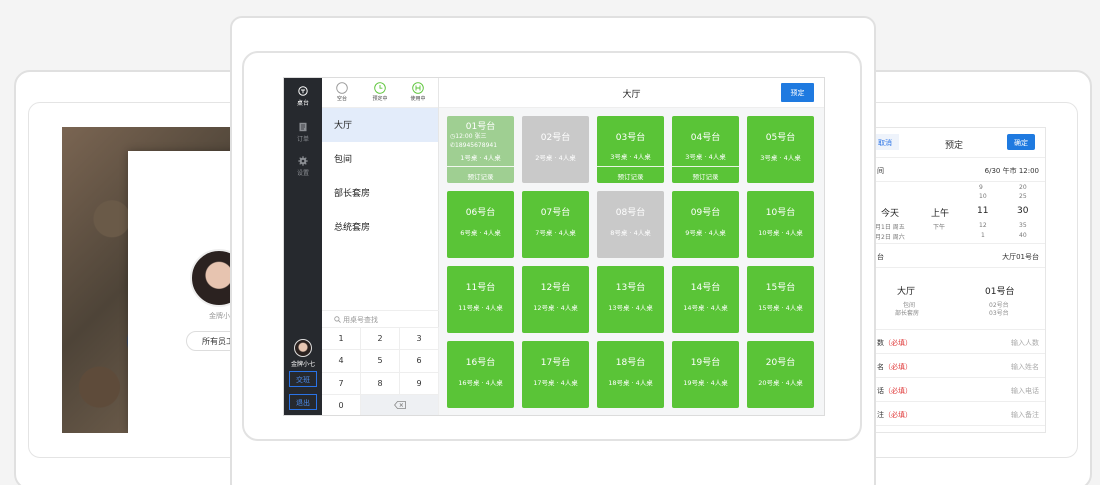 This screenshot has height=485, width=1100. Describe the element at coordinates (380, 227) in the screenshot. I see `category-presidential-suite: 总统套房` at that location.